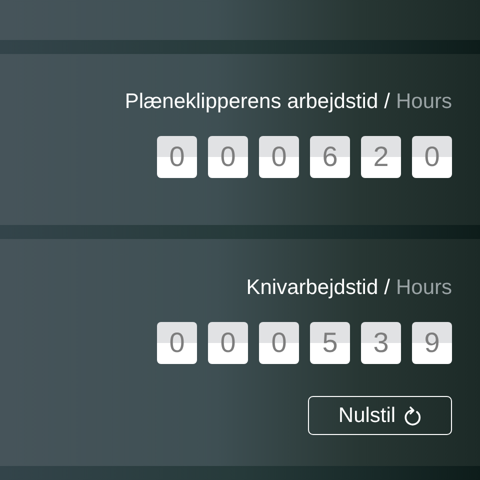  Describe the element at coordinates (330, 343) in the screenshot. I see `digit-tile: 5` at that location.